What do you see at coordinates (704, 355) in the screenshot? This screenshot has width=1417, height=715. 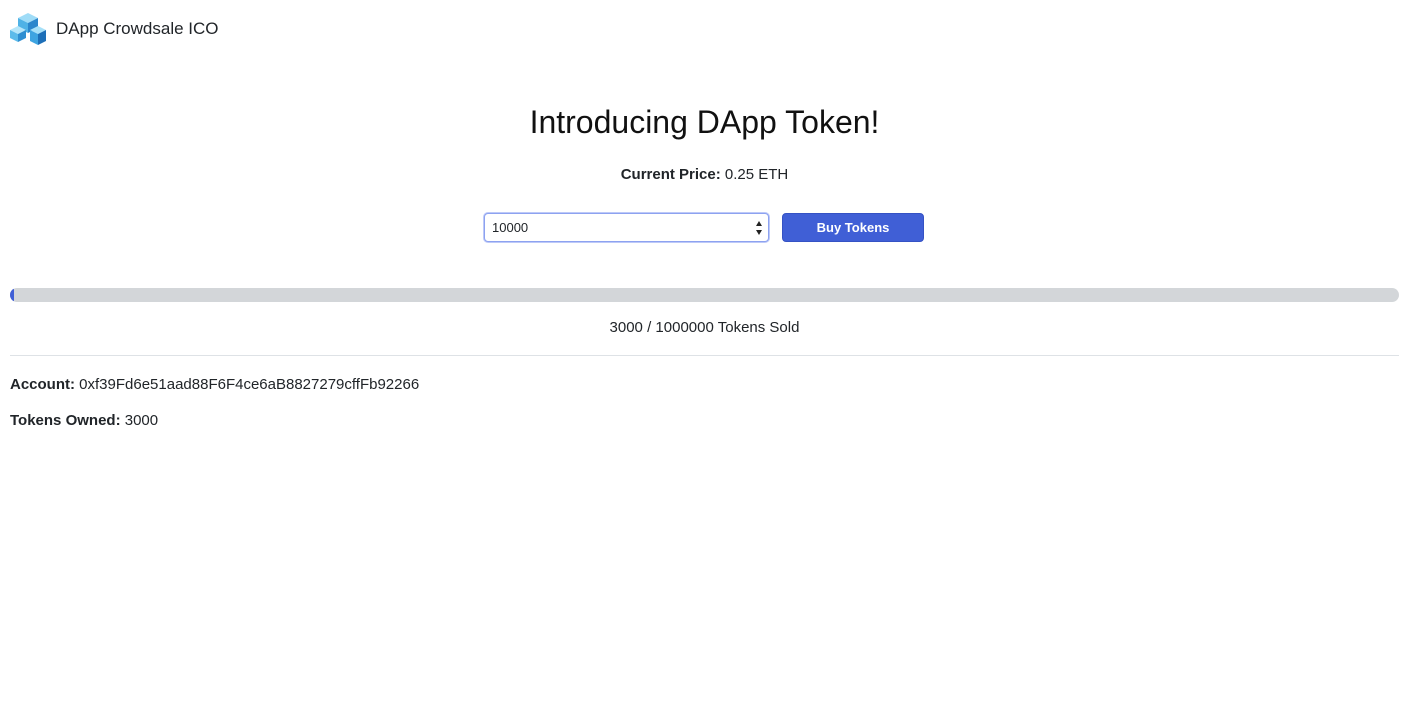 I see `divider` at bounding box center [704, 355].